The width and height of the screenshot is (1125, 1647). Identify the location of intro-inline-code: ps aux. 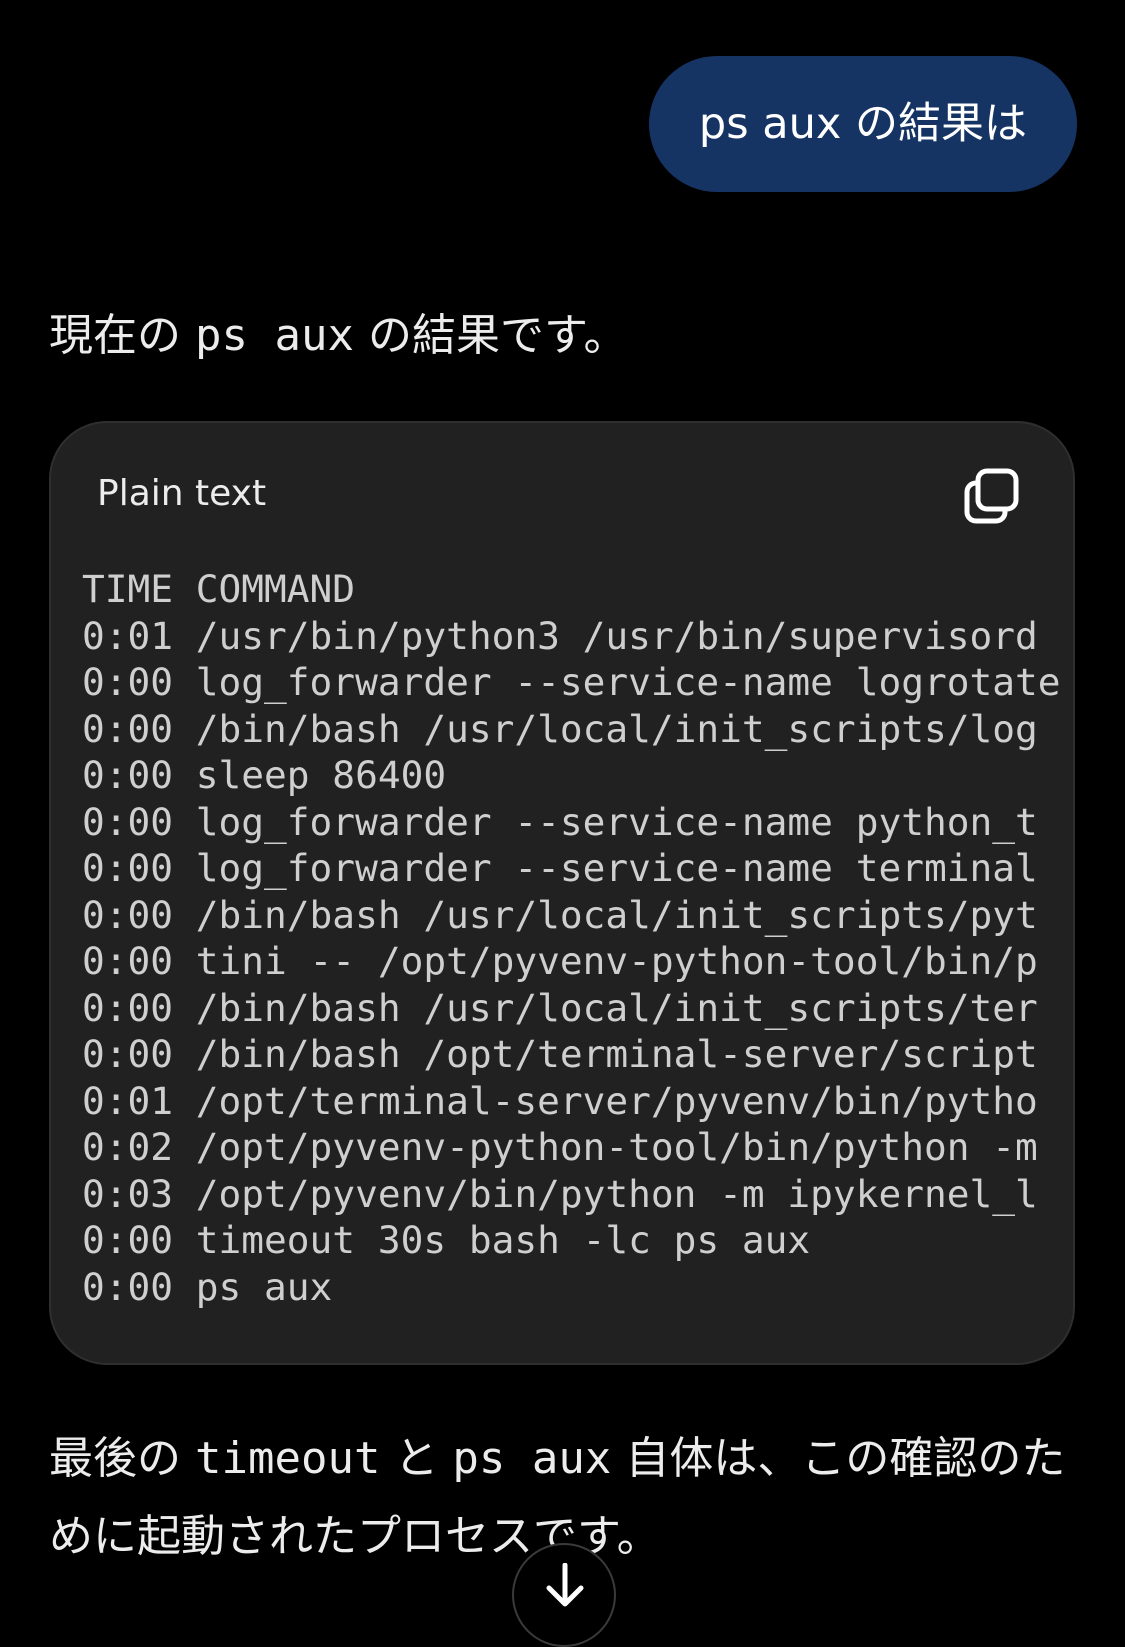
(274, 335).